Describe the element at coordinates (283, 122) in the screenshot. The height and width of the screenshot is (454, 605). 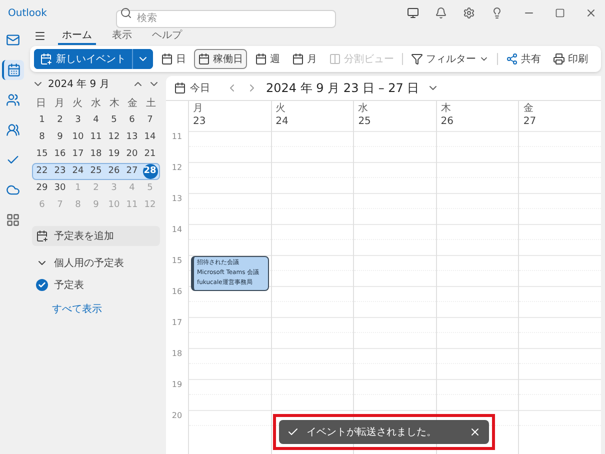
I see `day-number: 24` at that location.